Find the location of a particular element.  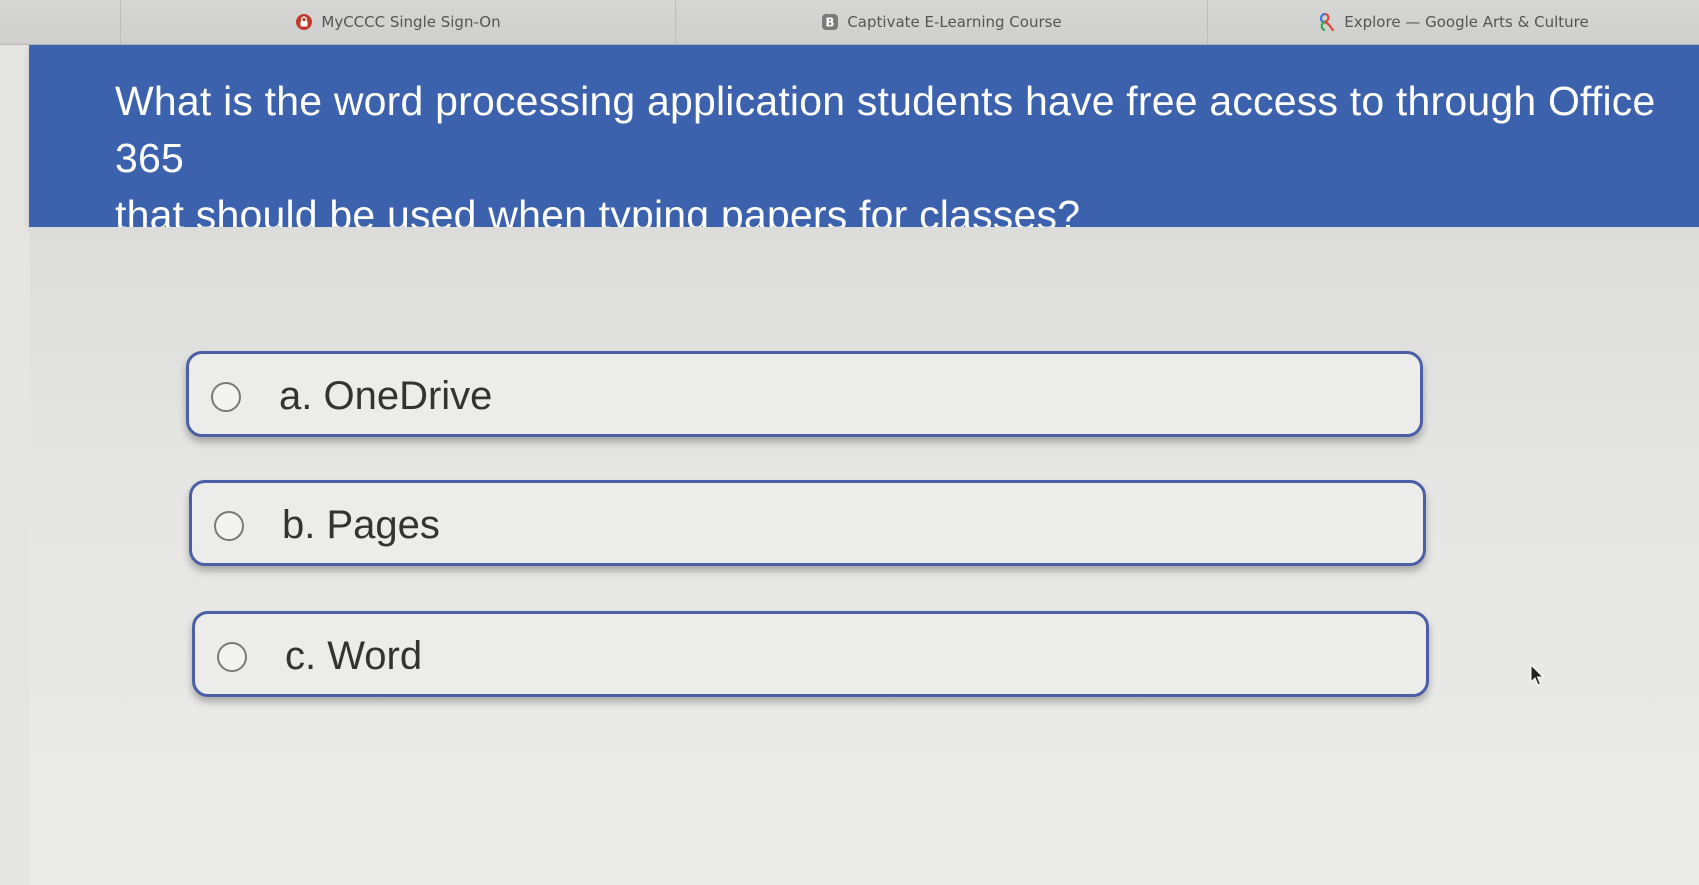

left-gutter is located at coordinates (15, 465).